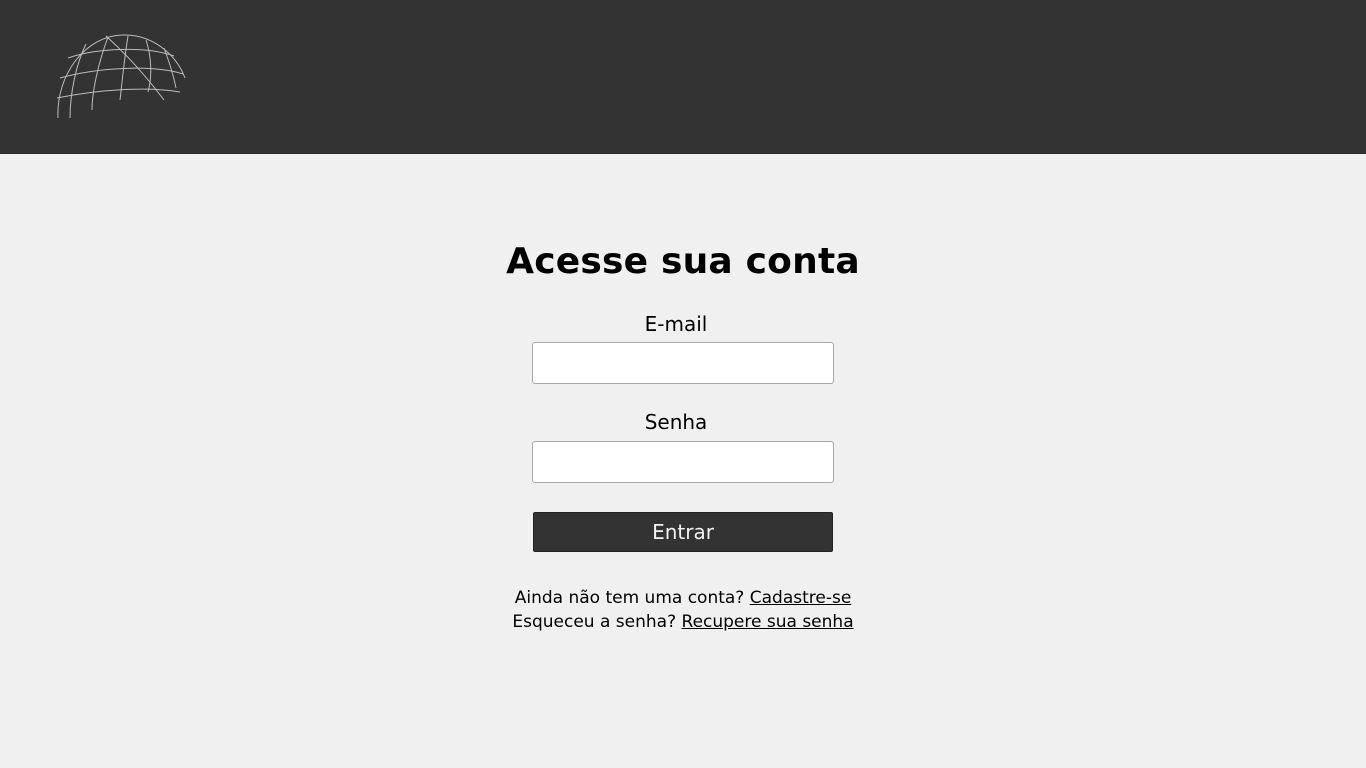 Image resolution: width=1366 pixels, height=768 pixels. I want to click on email-label: E-mail, so click(676, 324).